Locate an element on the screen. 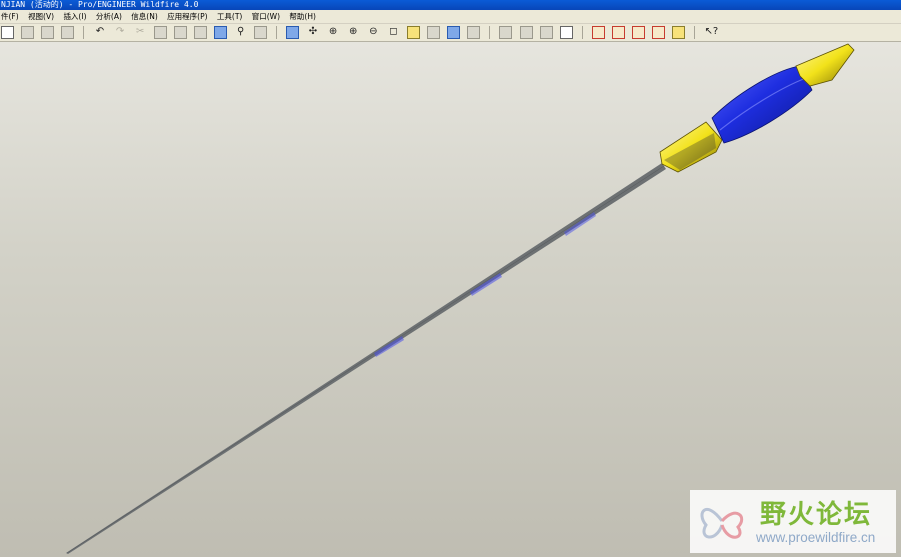 The width and height of the screenshot is (901, 557). watermark-chinese: 野火论坛 is located at coordinates (816, 515).